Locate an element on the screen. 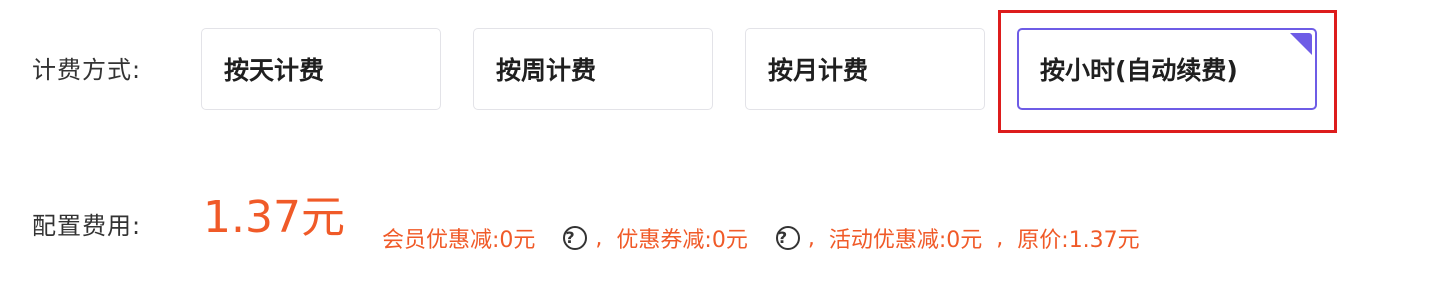 This screenshot has width=1438, height=290. billing-option-label: 按天计费 is located at coordinates (274, 70).